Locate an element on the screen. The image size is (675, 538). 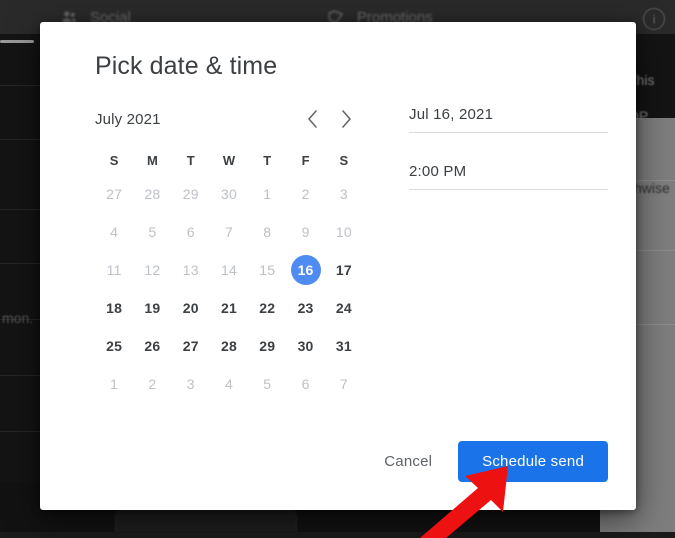
calendar-day: 20 is located at coordinates (191, 308).